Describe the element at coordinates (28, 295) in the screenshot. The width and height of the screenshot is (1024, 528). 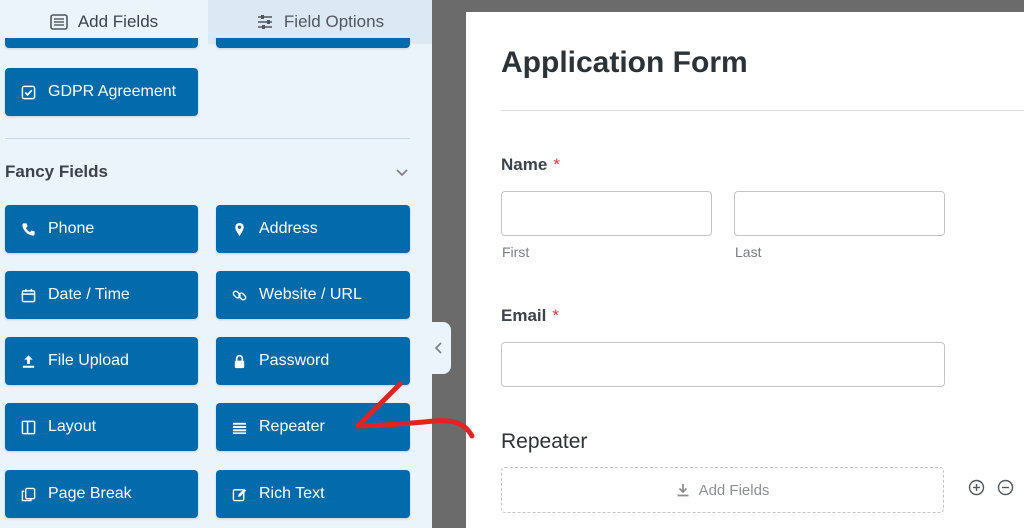
I see `calendar-icon` at that location.